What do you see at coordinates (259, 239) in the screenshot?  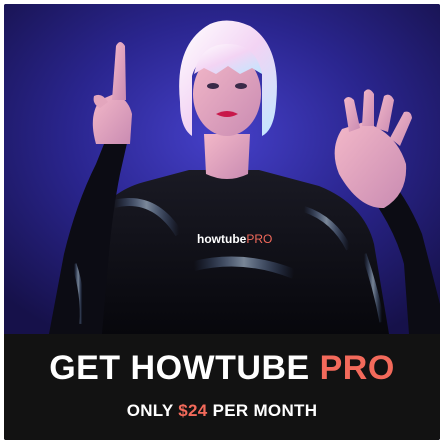 I see `shirt-logo-suffix: PRO` at bounding box center [259, 239].